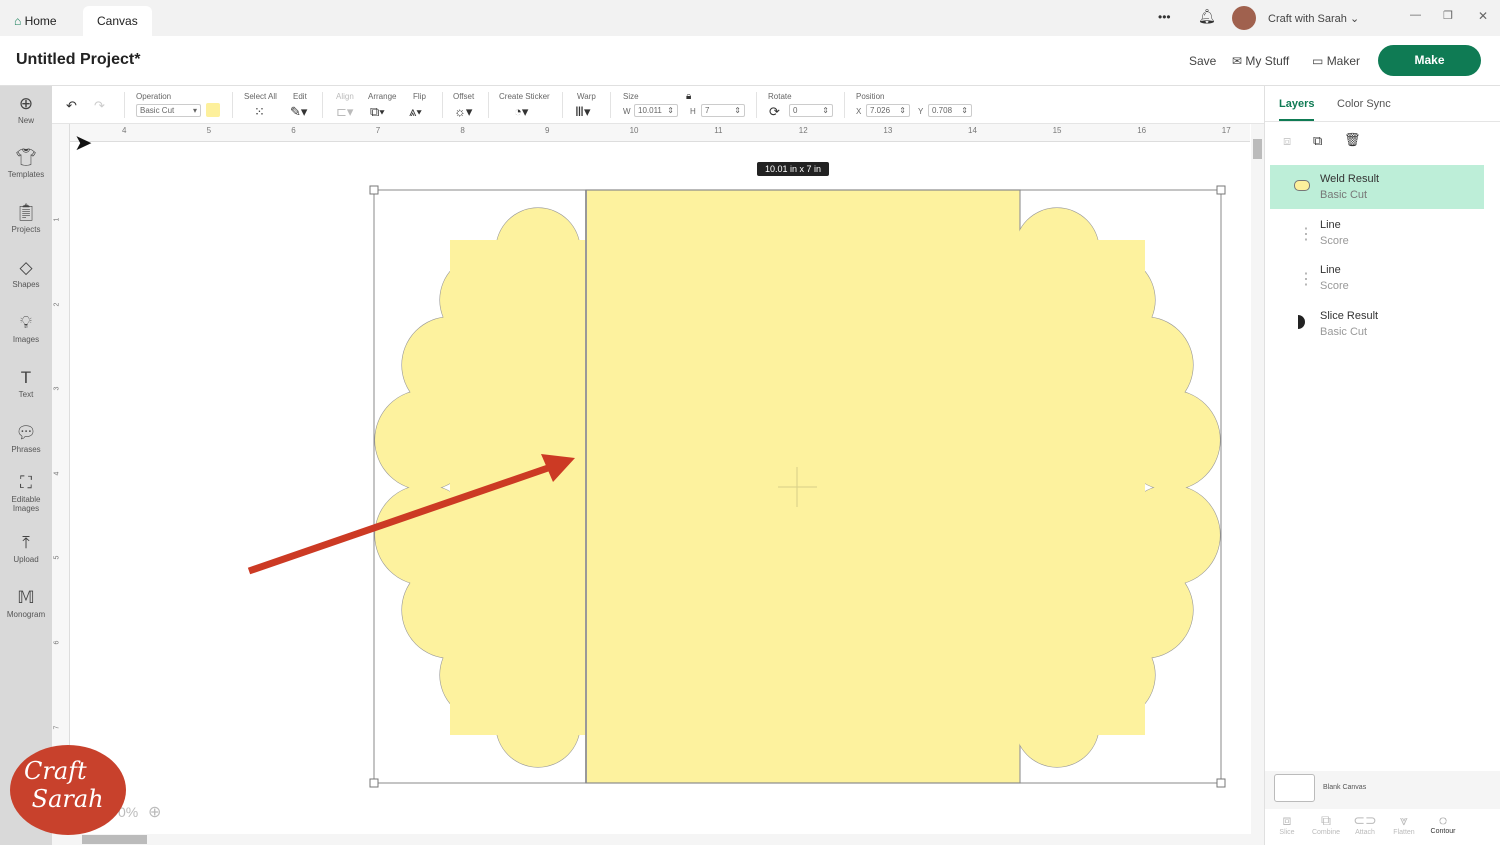  I want to click on pencil-icon: ✎▾, so click(298, 112).